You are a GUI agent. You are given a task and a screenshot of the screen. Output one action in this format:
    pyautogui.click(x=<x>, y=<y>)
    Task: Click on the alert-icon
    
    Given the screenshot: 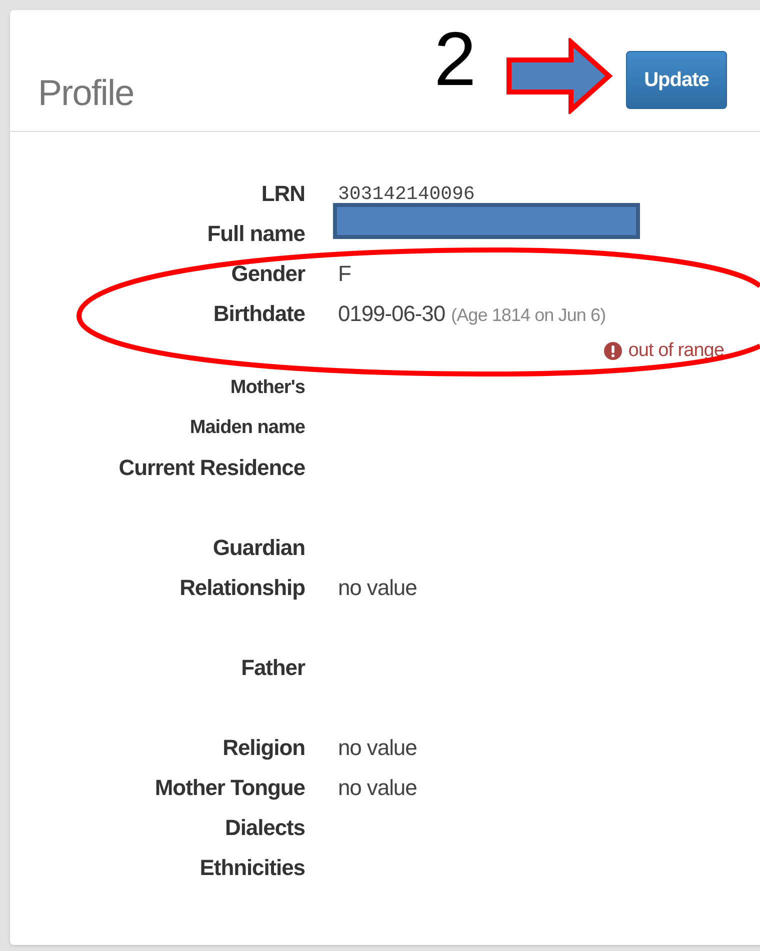 What is the action you would take?
    pyautogui.click(x=613, y=351)
    